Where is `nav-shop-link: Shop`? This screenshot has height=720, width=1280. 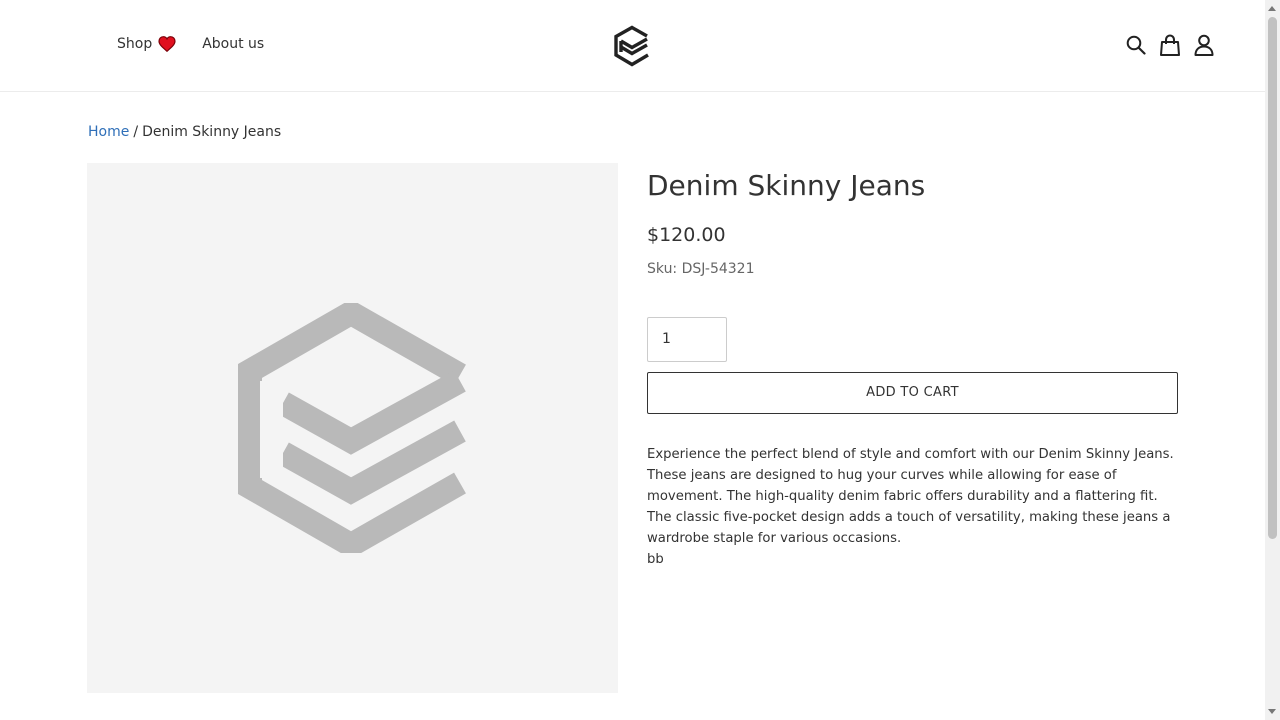
nav-shop-link: Shop is located at coordinates (146, 44).